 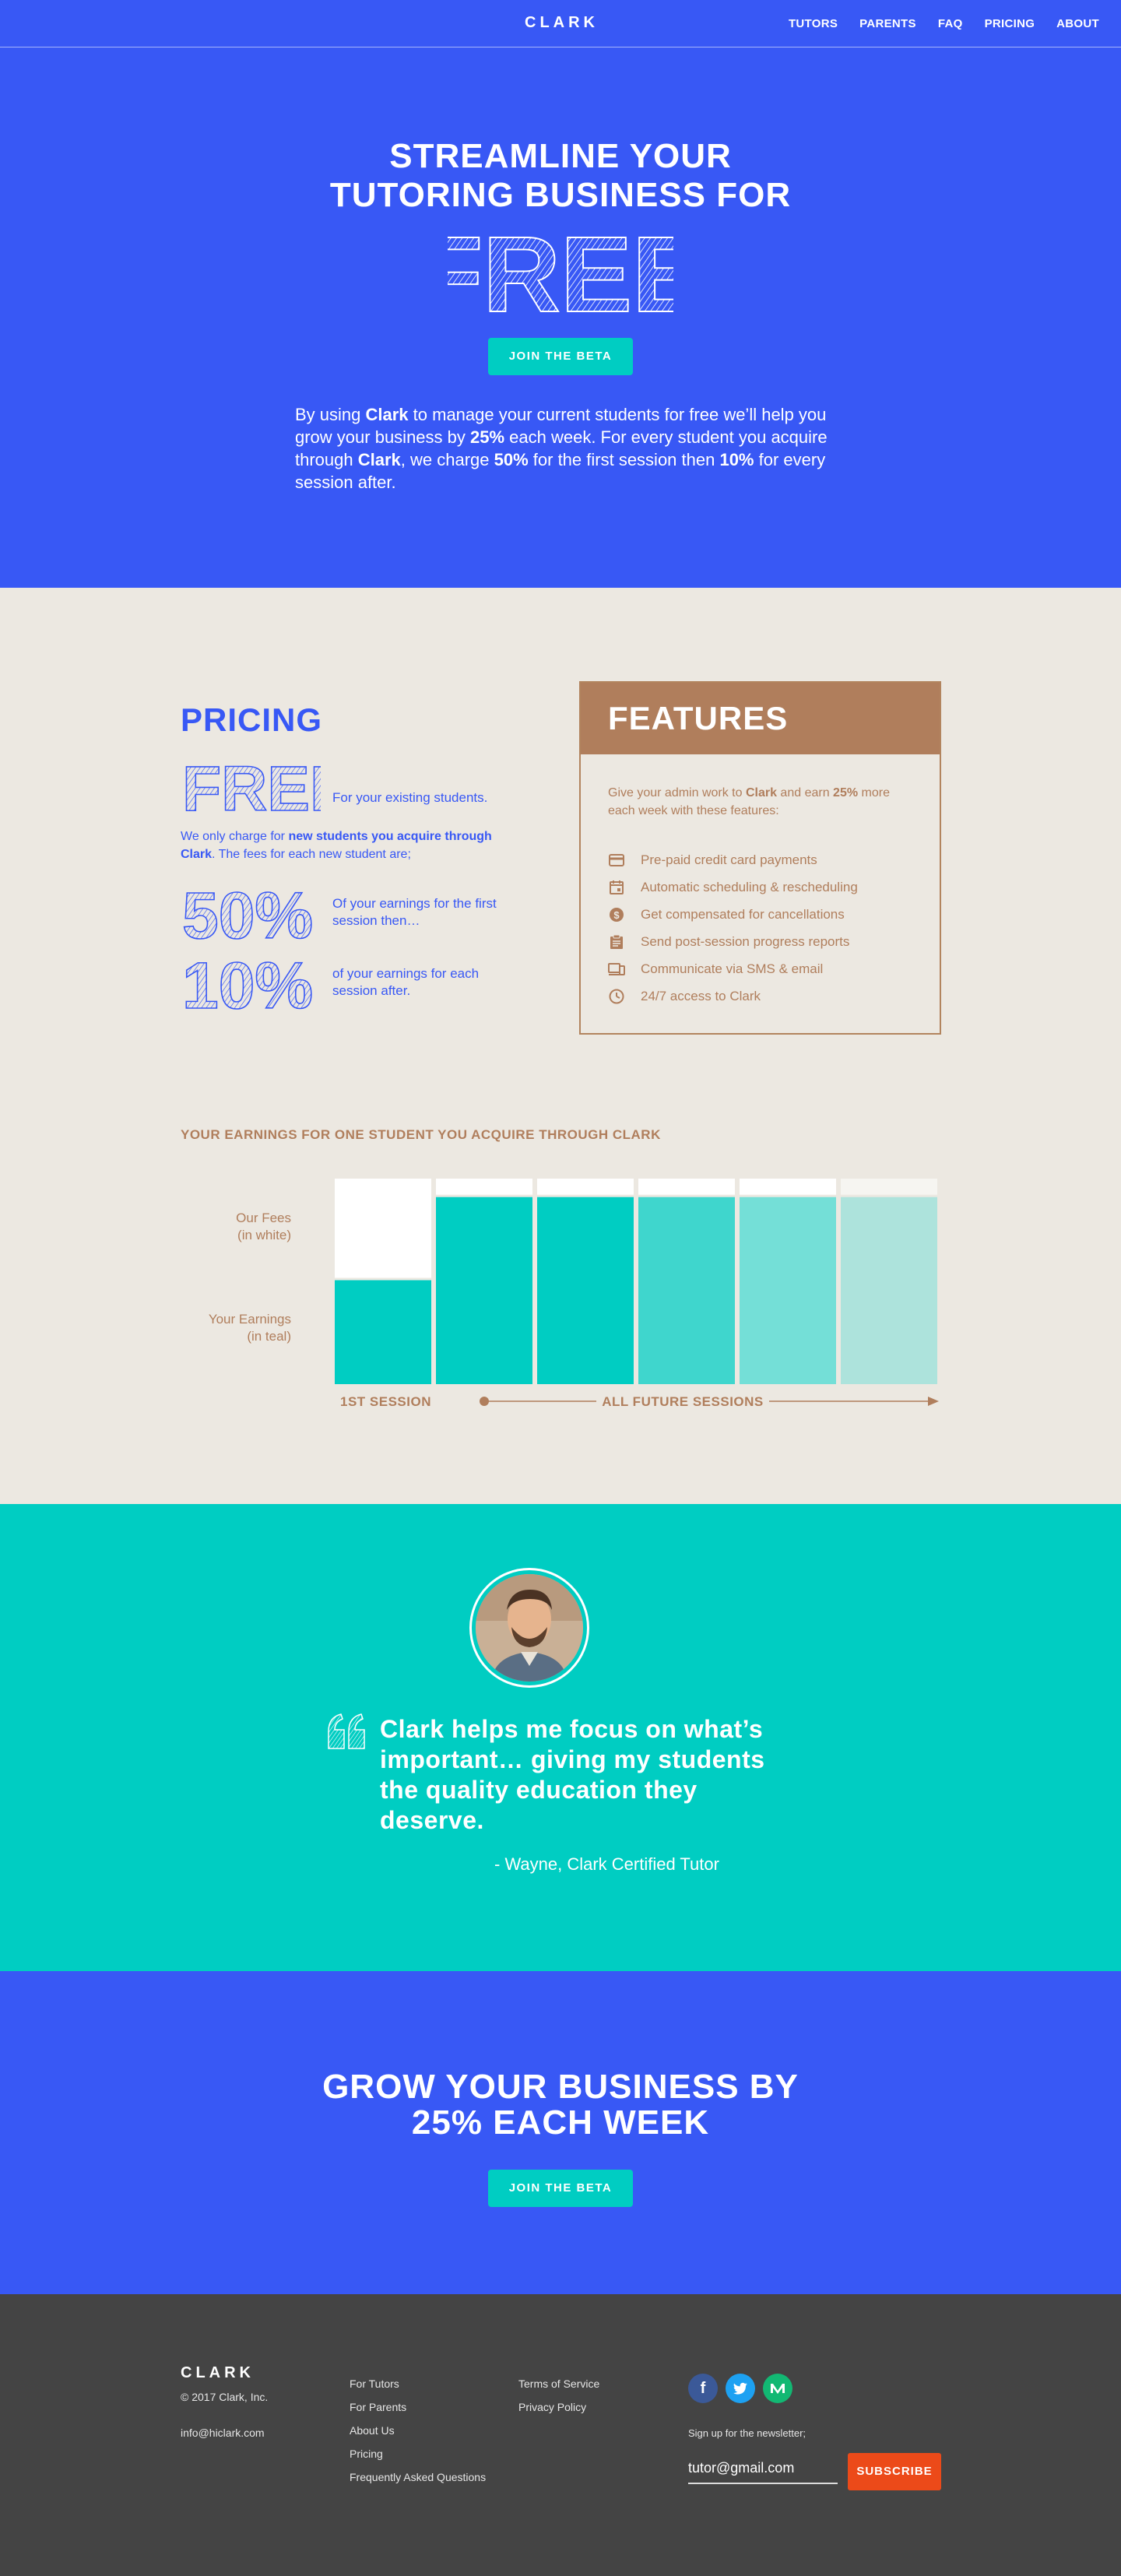 What do you see at coordinates (616, 970) in the screenshot?
I see `devices-icon` at bounding box center [616, 970].